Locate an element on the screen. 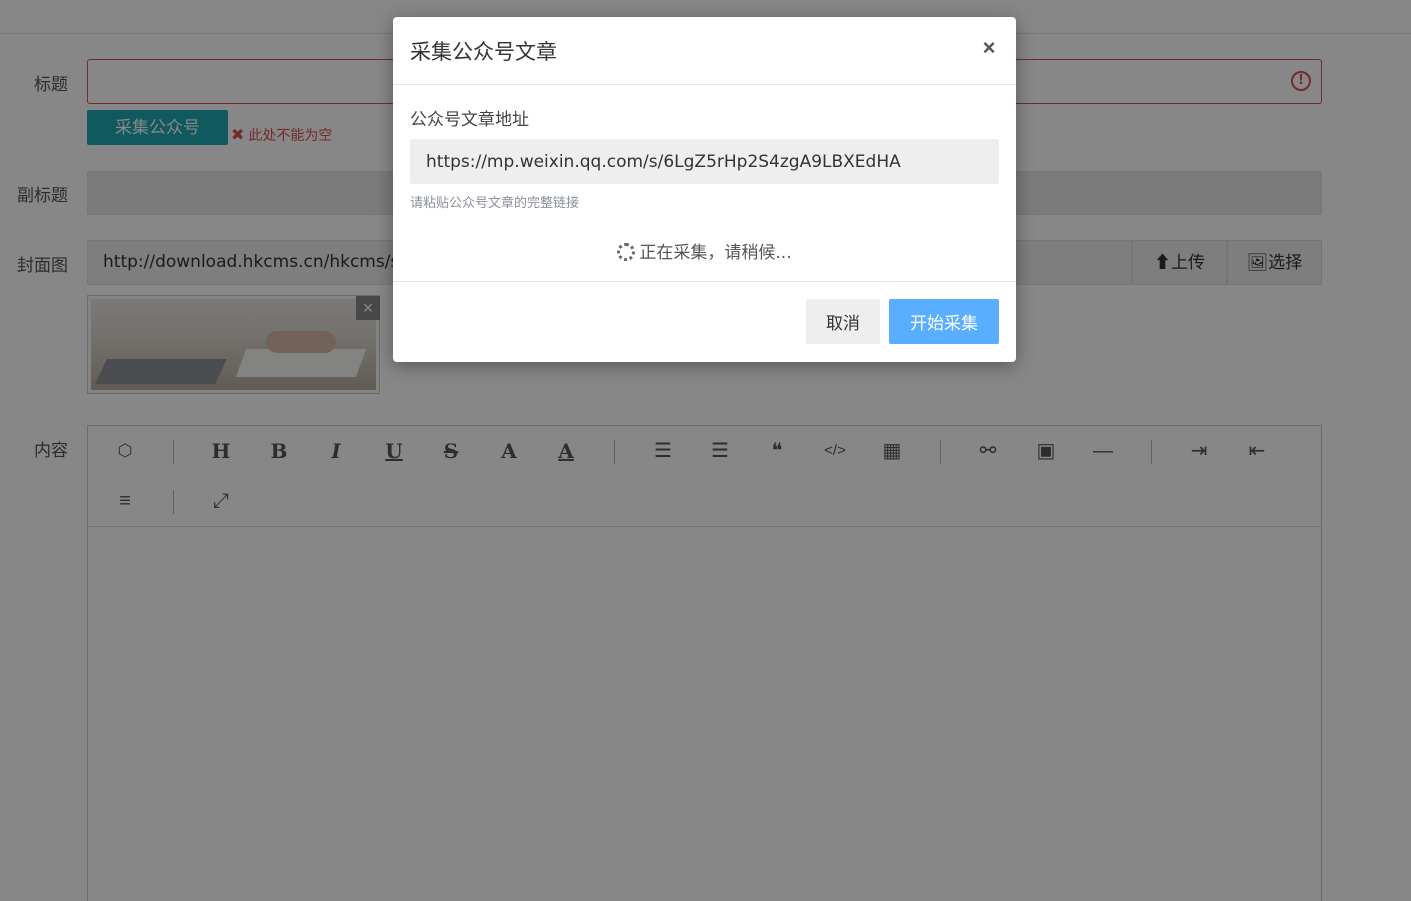 This screenshot has height=901, width=1411. start-collect-button: 开始采集 is located at coordinates (944, 321).